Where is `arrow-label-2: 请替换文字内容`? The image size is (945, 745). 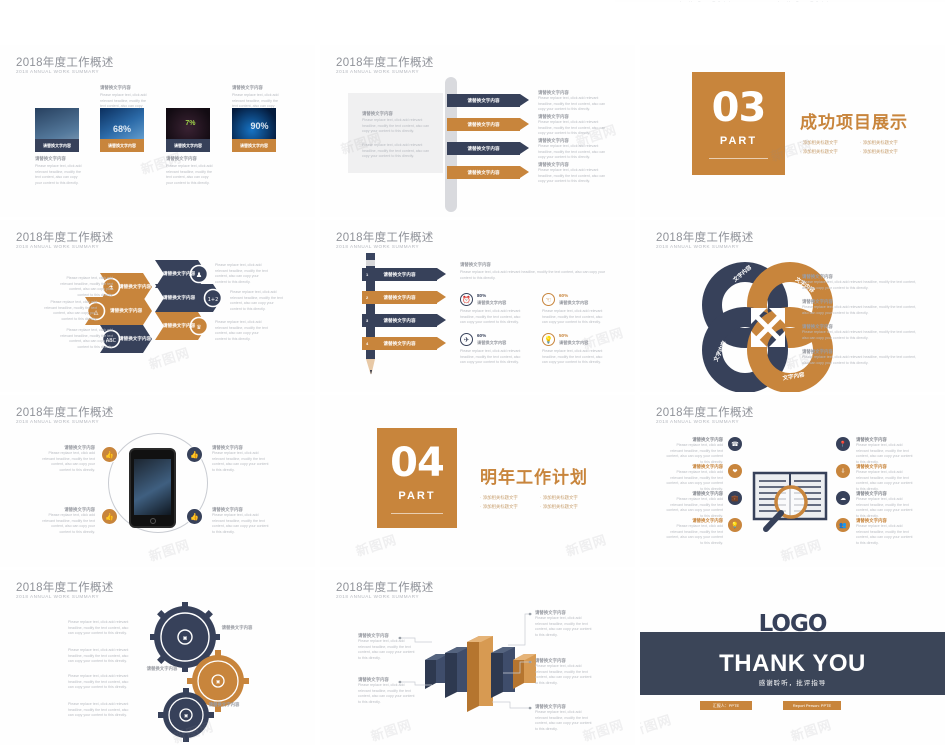 arrow-label-2: 请替换文字内容 is located at coordinates (126, 310).